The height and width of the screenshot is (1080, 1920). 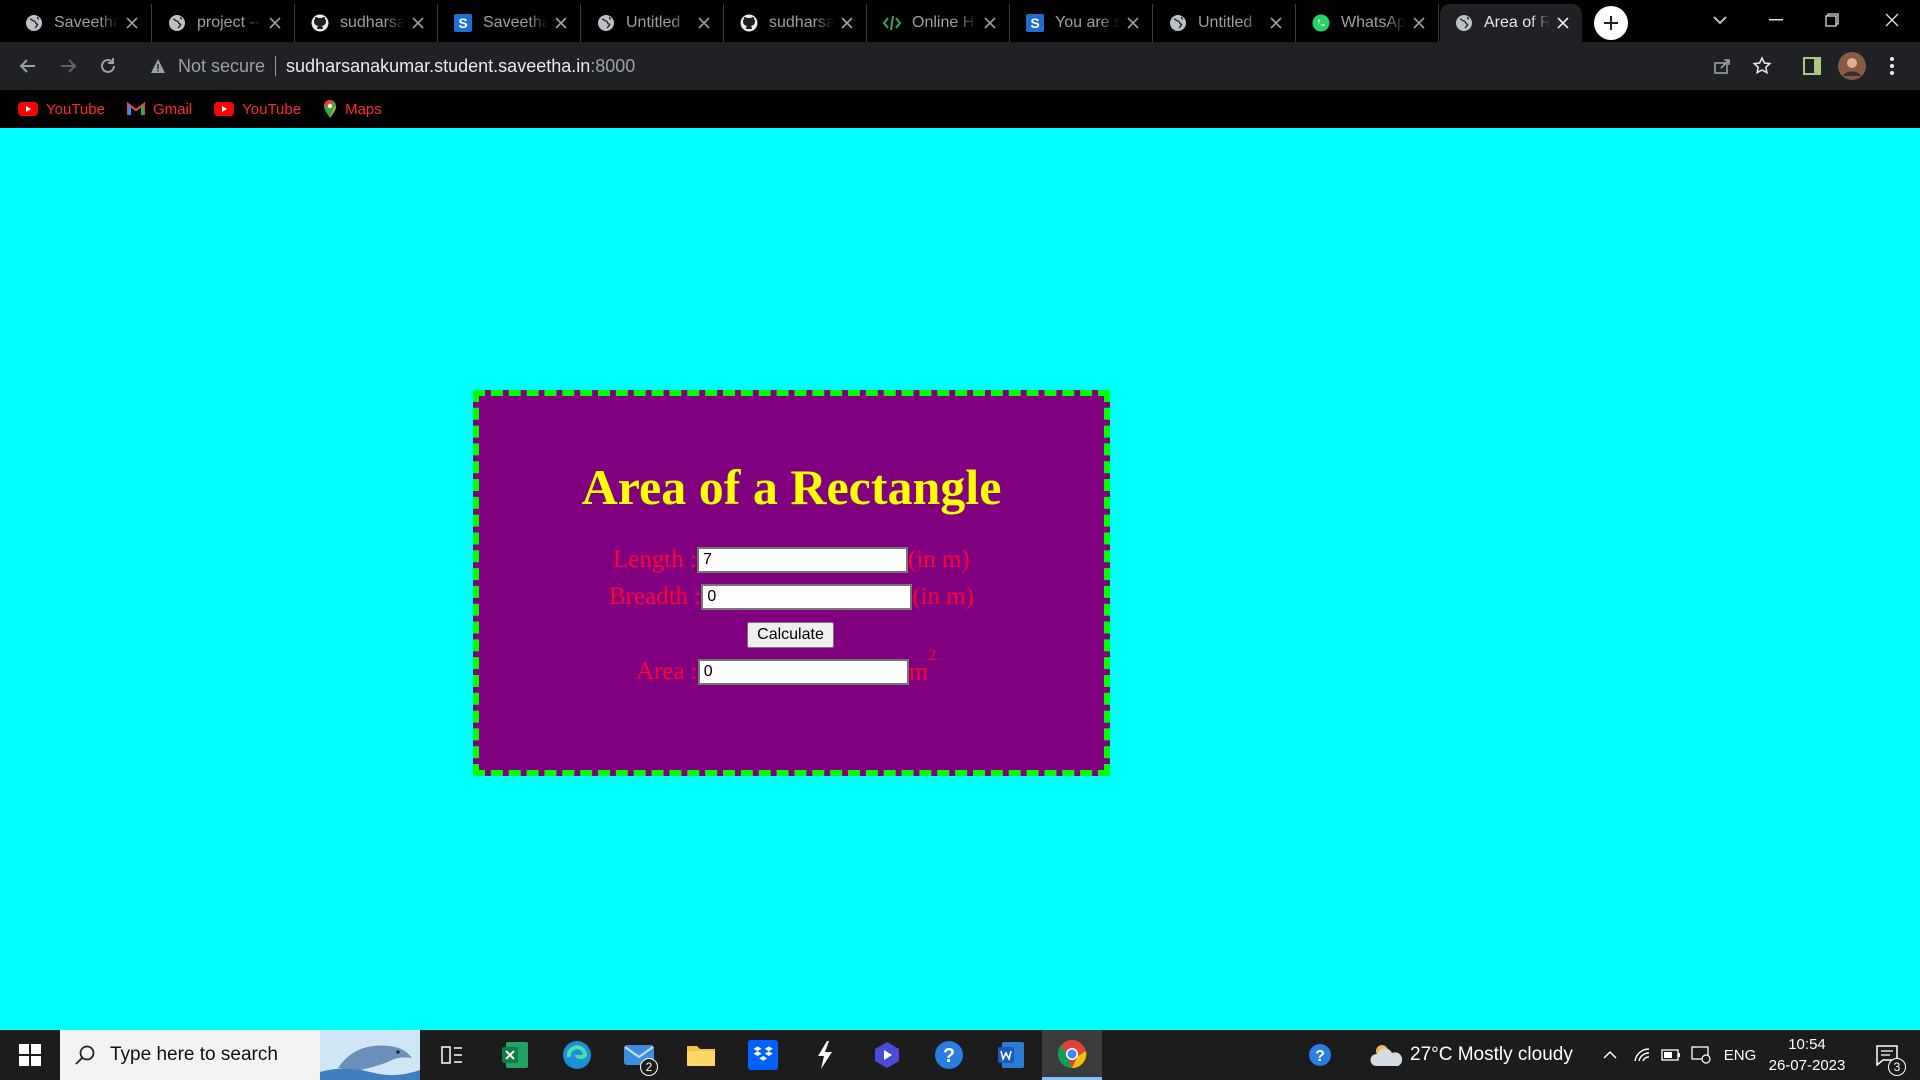 I want to click on breadth-row: Breadth : (in m), so click(x=791, y=597).